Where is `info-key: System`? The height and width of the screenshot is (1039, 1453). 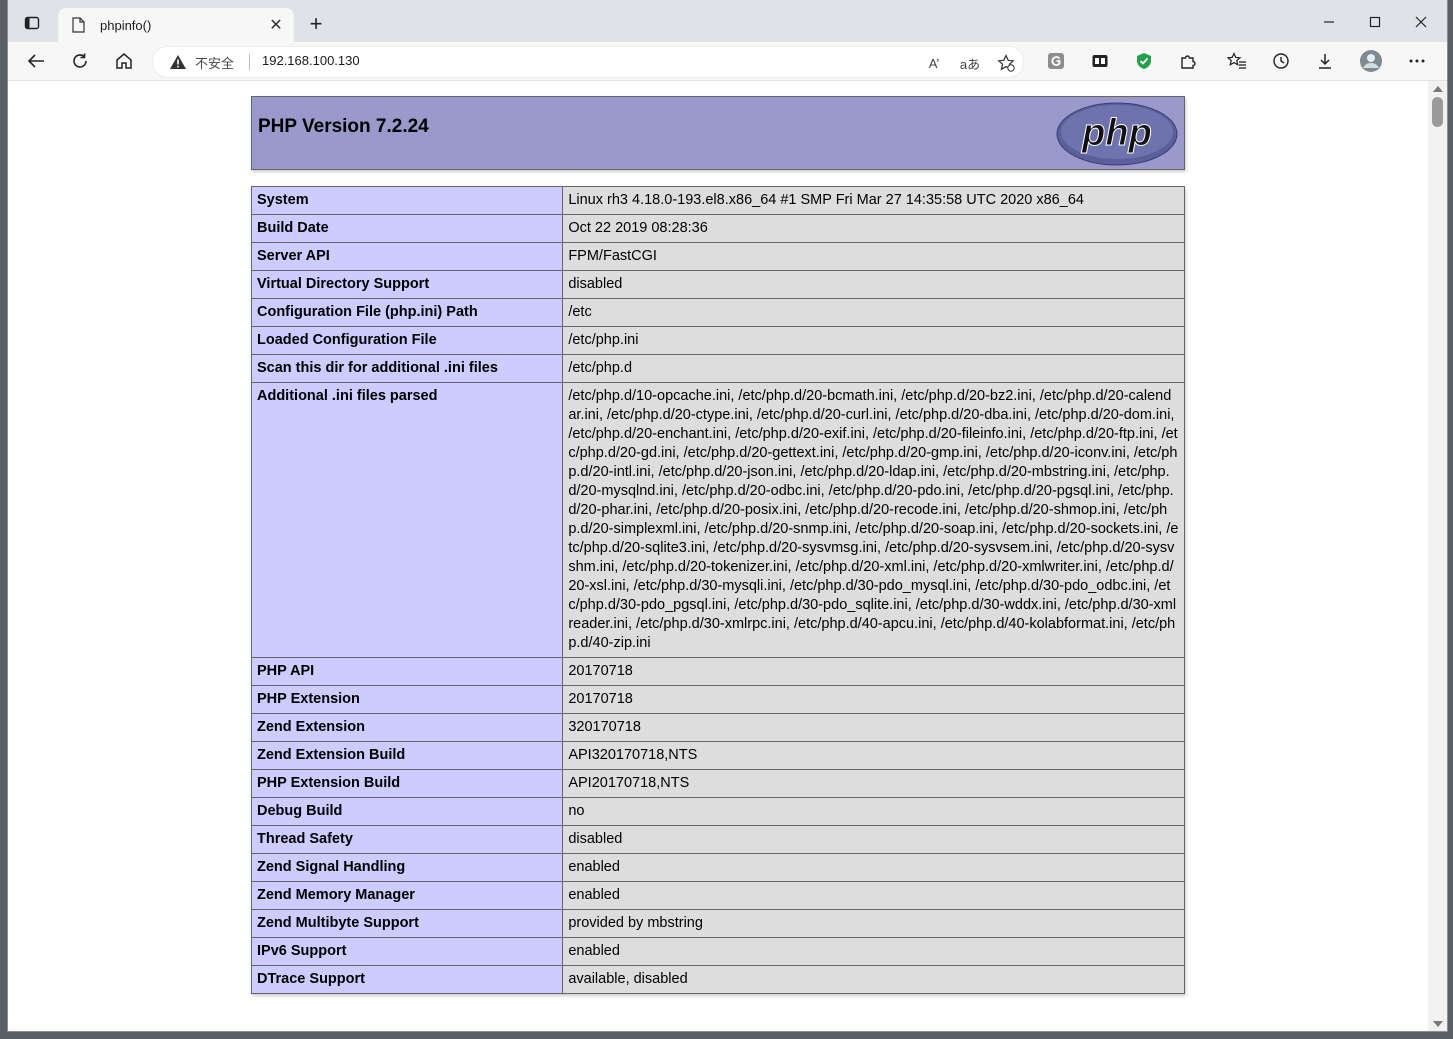 info-key: System is located at coordinates (407, 200).